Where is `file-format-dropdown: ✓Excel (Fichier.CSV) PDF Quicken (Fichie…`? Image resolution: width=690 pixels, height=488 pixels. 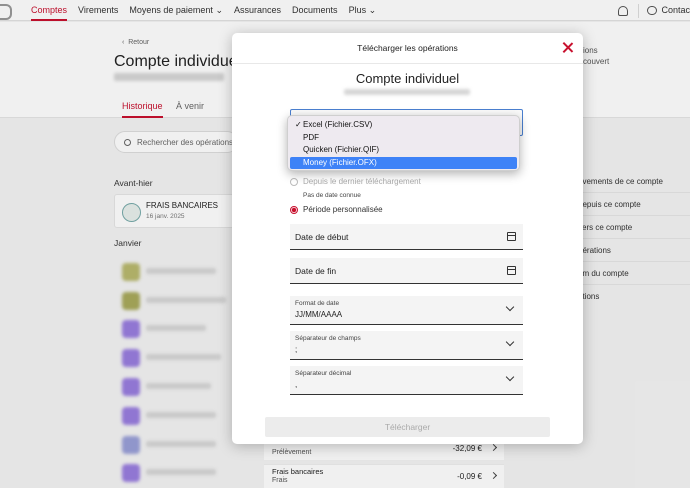 file-format-dropdown: ✓Excel (Fichier.CSV) PDF Quicken (Fichie… is located at coordinates (403, 143).